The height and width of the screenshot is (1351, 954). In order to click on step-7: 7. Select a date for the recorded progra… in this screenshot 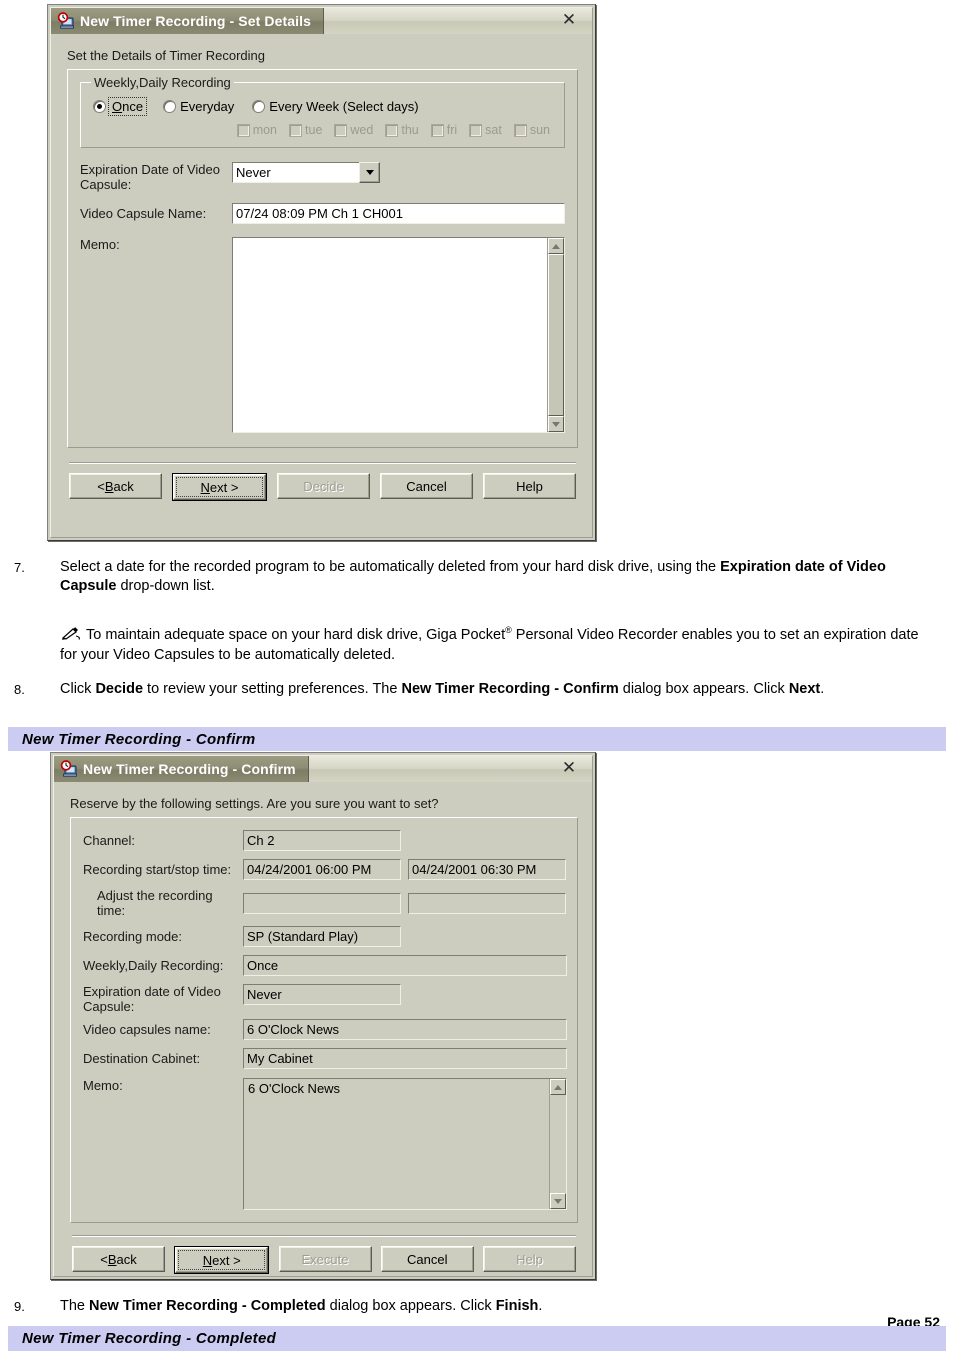, I will do `click(464, 577)`.